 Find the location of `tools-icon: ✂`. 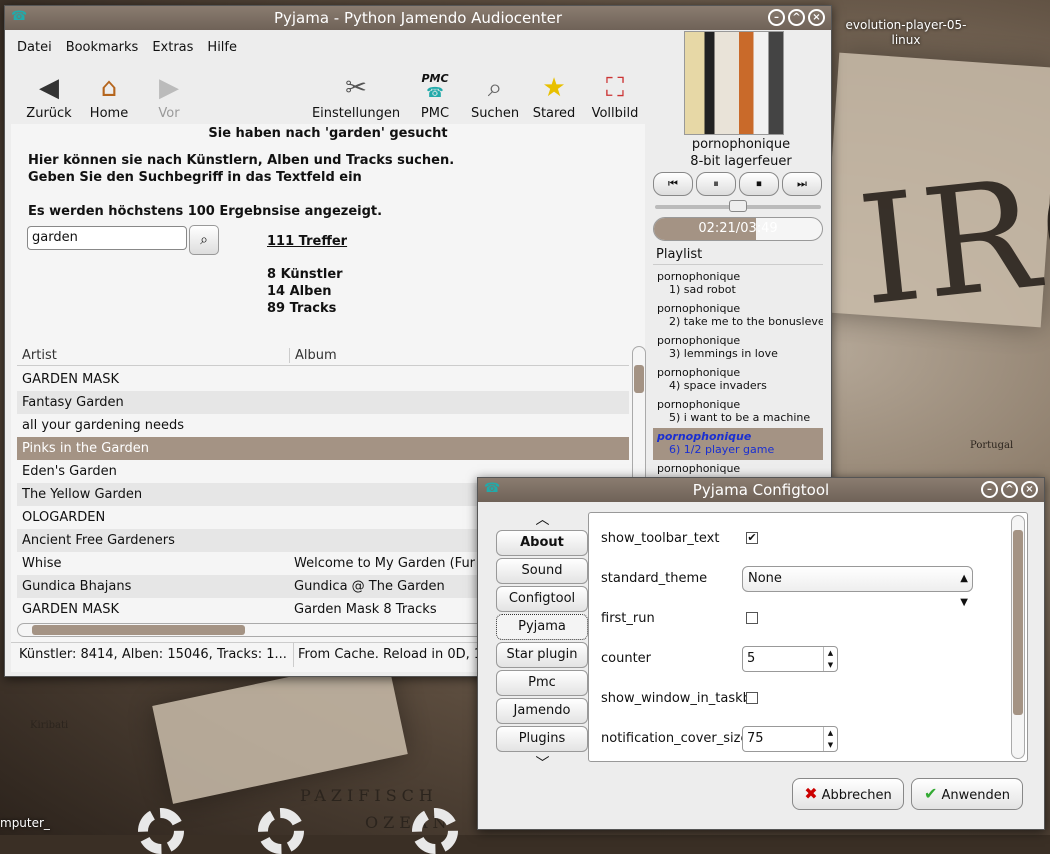

tools-icon: ✂ is located at coordinates (356, 88).